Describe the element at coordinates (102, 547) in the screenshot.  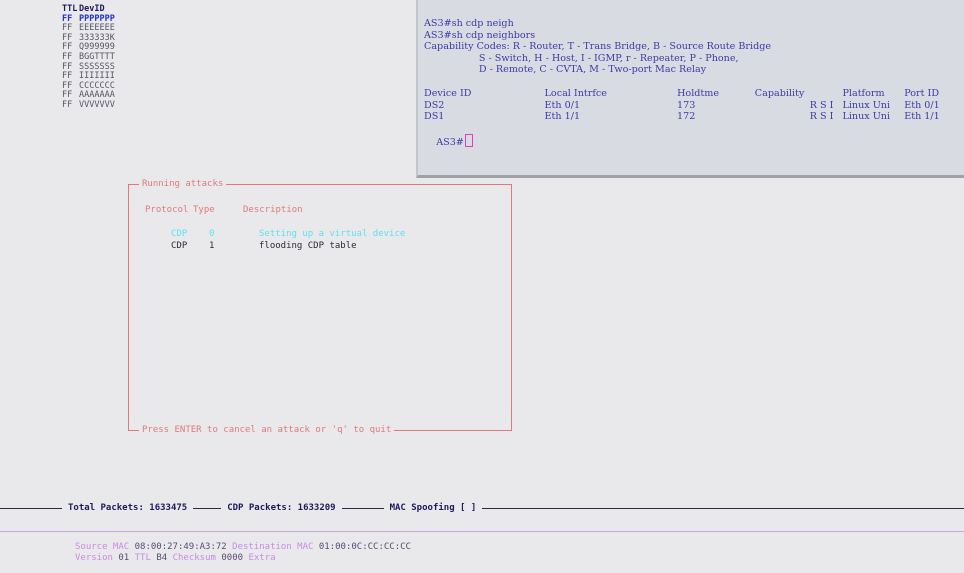
I see `source-mac-label: Source MAC` at that location.